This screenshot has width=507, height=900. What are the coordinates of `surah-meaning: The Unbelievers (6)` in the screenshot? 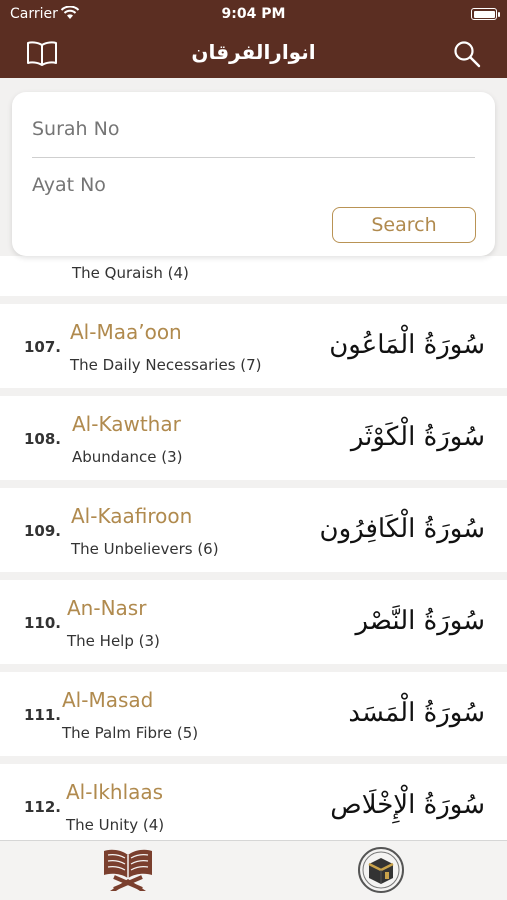 It's located at (145, 549).